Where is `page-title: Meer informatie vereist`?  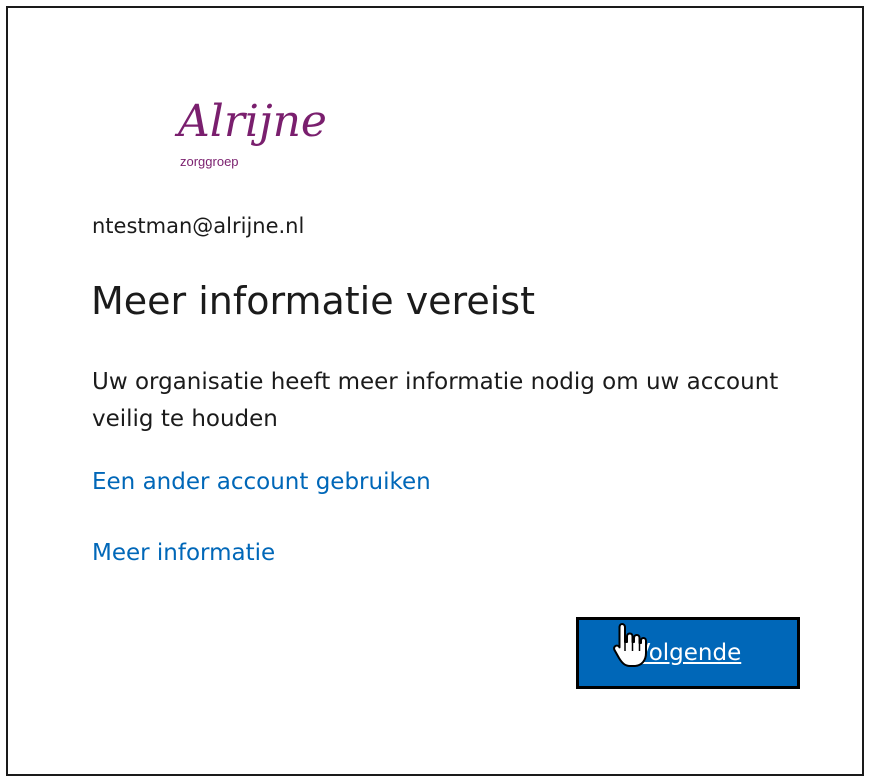
page-title: Meer informatie vereist is located at coordinates (313, 301).